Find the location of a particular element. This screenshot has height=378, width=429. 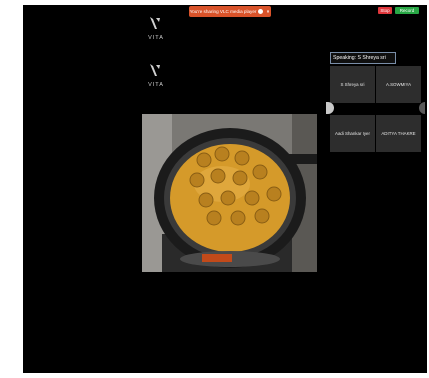

next-page-arrow-icon is located at coordinates (422, 108).